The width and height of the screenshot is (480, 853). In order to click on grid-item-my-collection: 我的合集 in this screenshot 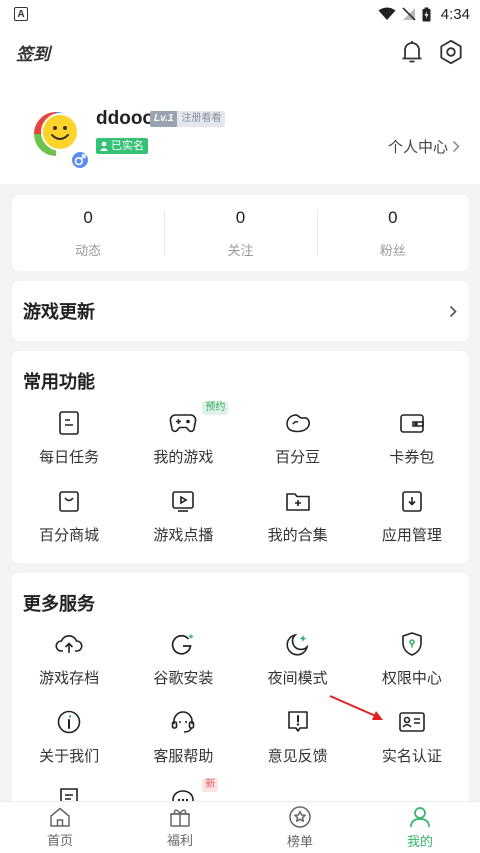, I will do `click(298, 524)`.